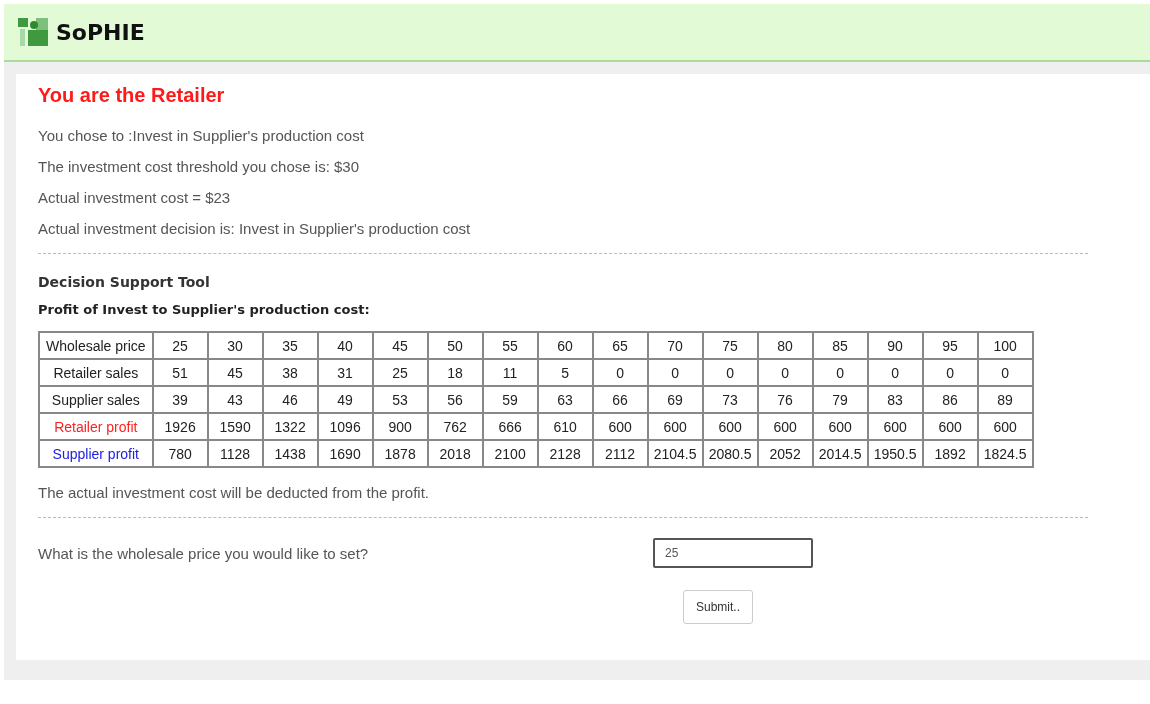 The width and height of the screenshot is (1150, 704). Describe the element at coordinates (96, 372) in the screenshot. I see `row-header: Retailer sales` at that location.